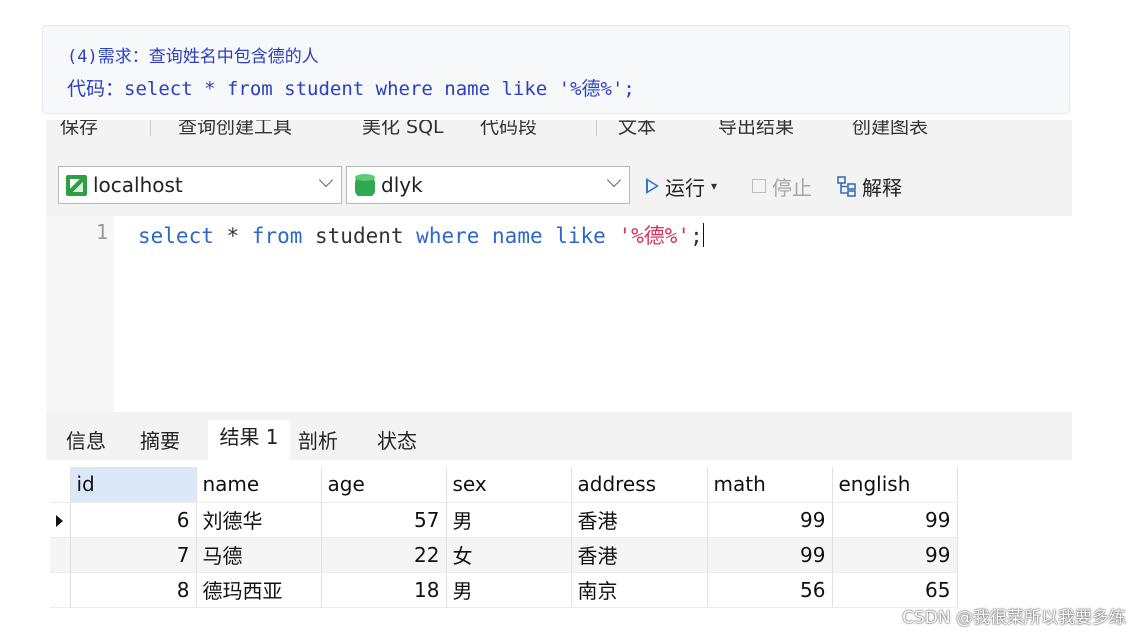 The height and width of the screenshot is (636, 1140). Describe the element at coordinates (714, 186) in the screenshot. I see `caret-down-icon: ▾` at that location.